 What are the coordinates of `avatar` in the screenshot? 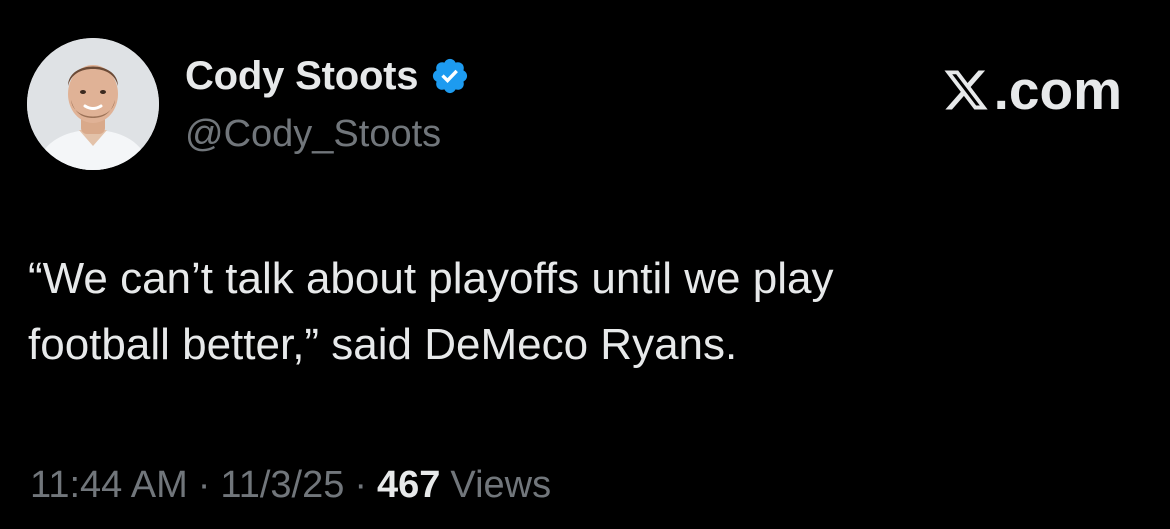 It's located at (93, 104).